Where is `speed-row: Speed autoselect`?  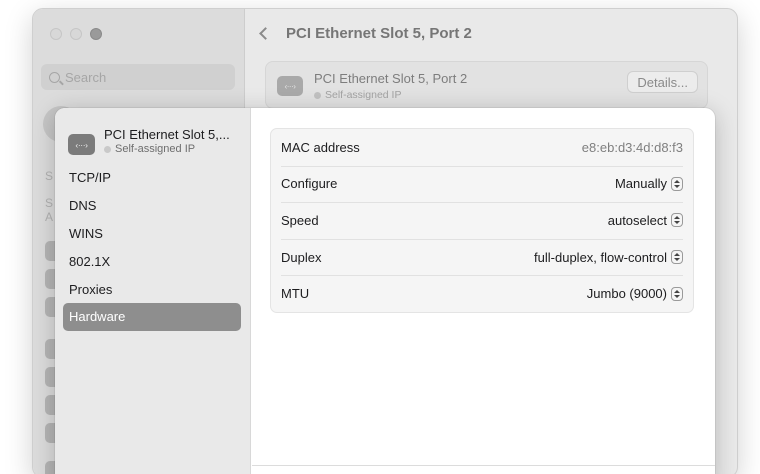 speed-row: Speed autoselect is located at coordinates (482, 220).